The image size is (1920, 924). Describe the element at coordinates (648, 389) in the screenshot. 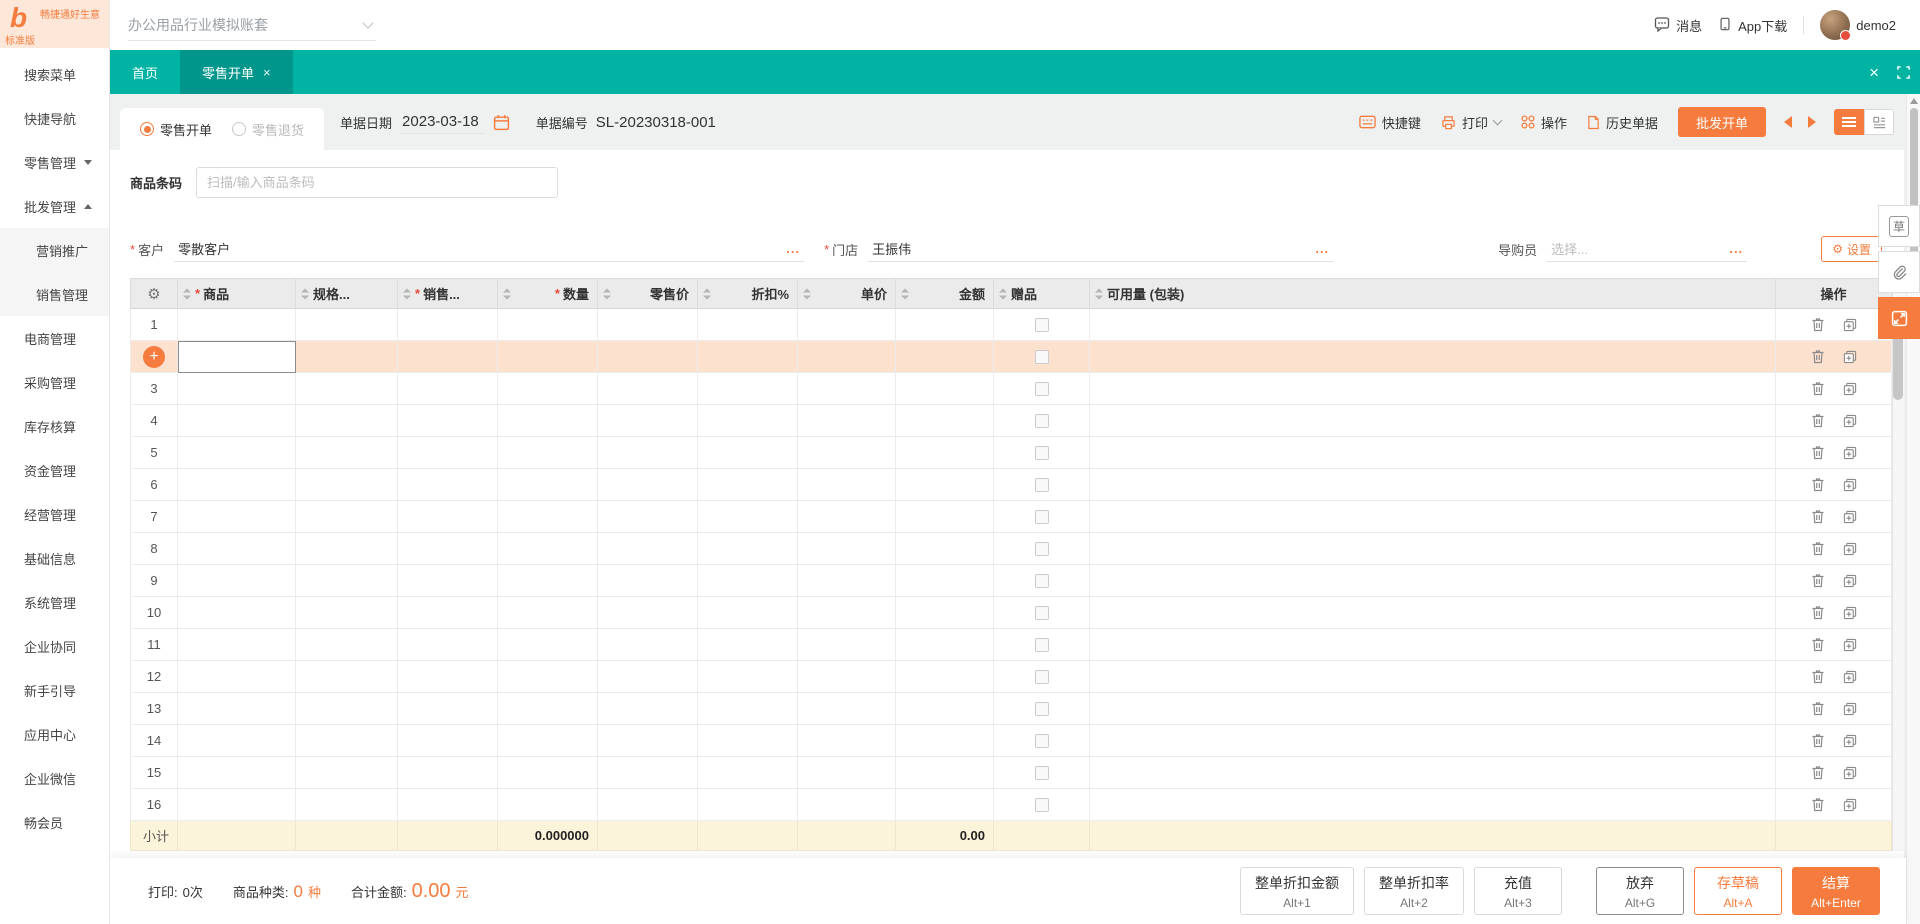

I see `cell-r3-c5` at that location.